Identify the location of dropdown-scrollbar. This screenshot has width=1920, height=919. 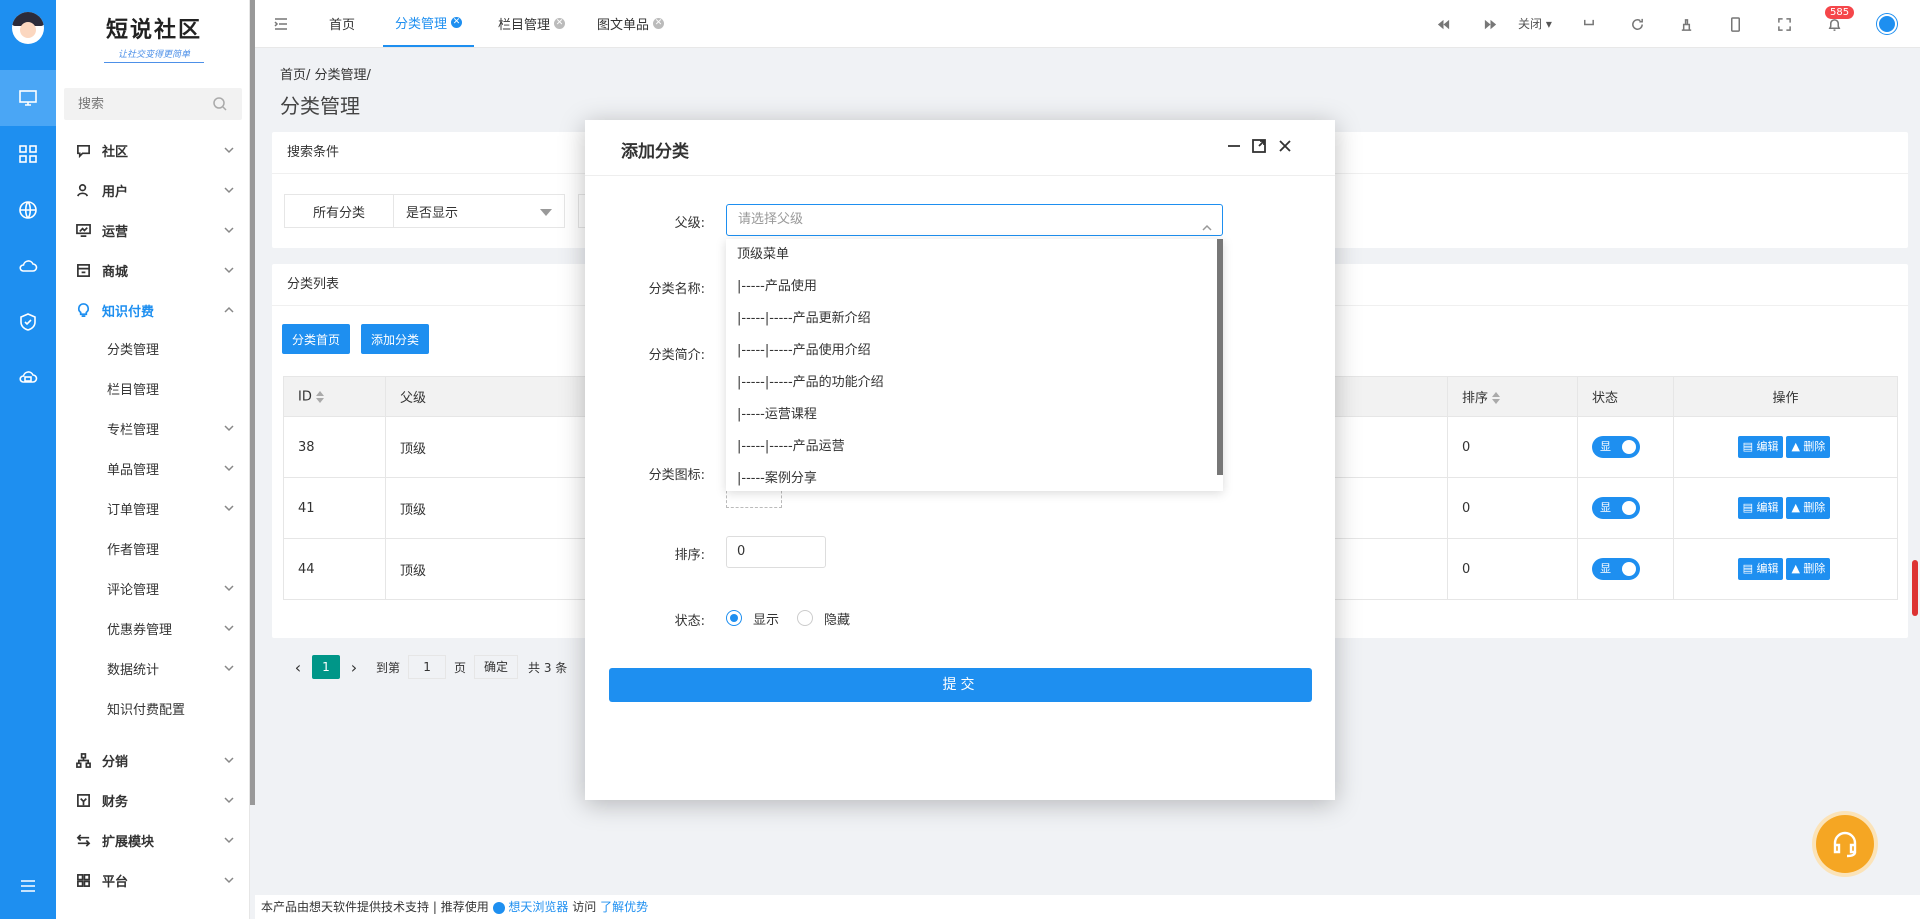
(1220, 357).